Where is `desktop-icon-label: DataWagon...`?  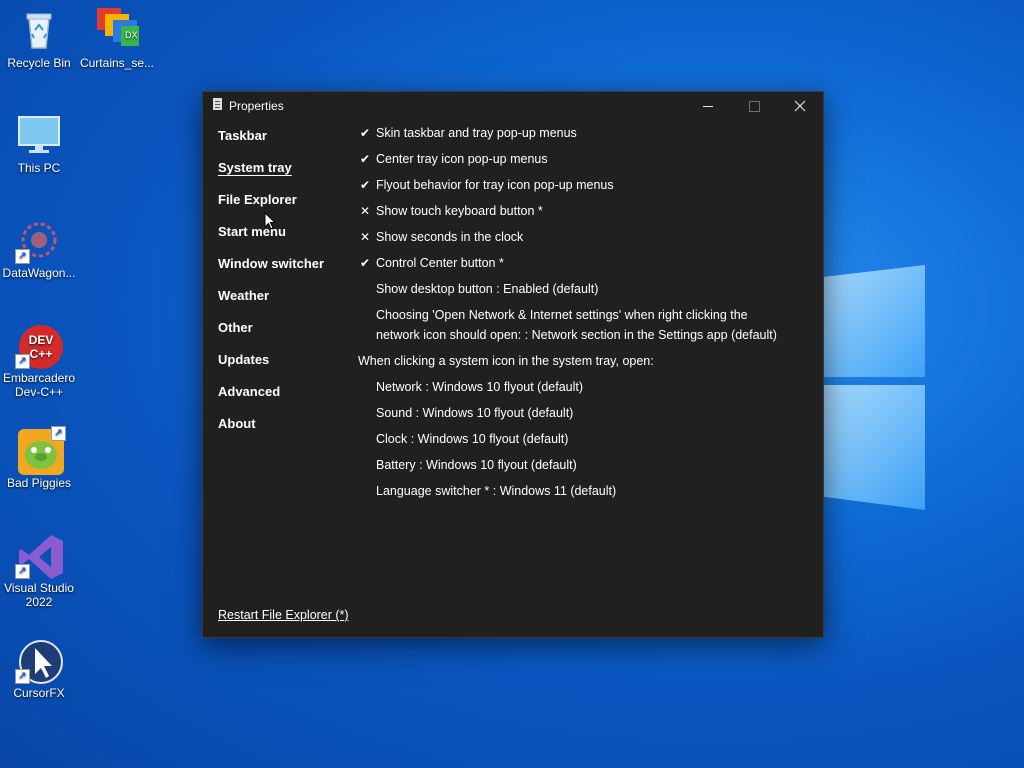 desktop-icon-label: DataWagon... is located at coordinates (39, 273).